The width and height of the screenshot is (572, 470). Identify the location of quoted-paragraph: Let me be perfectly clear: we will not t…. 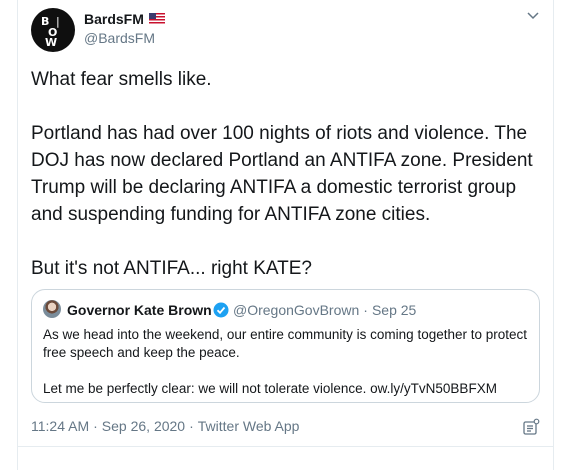
(270, 388).